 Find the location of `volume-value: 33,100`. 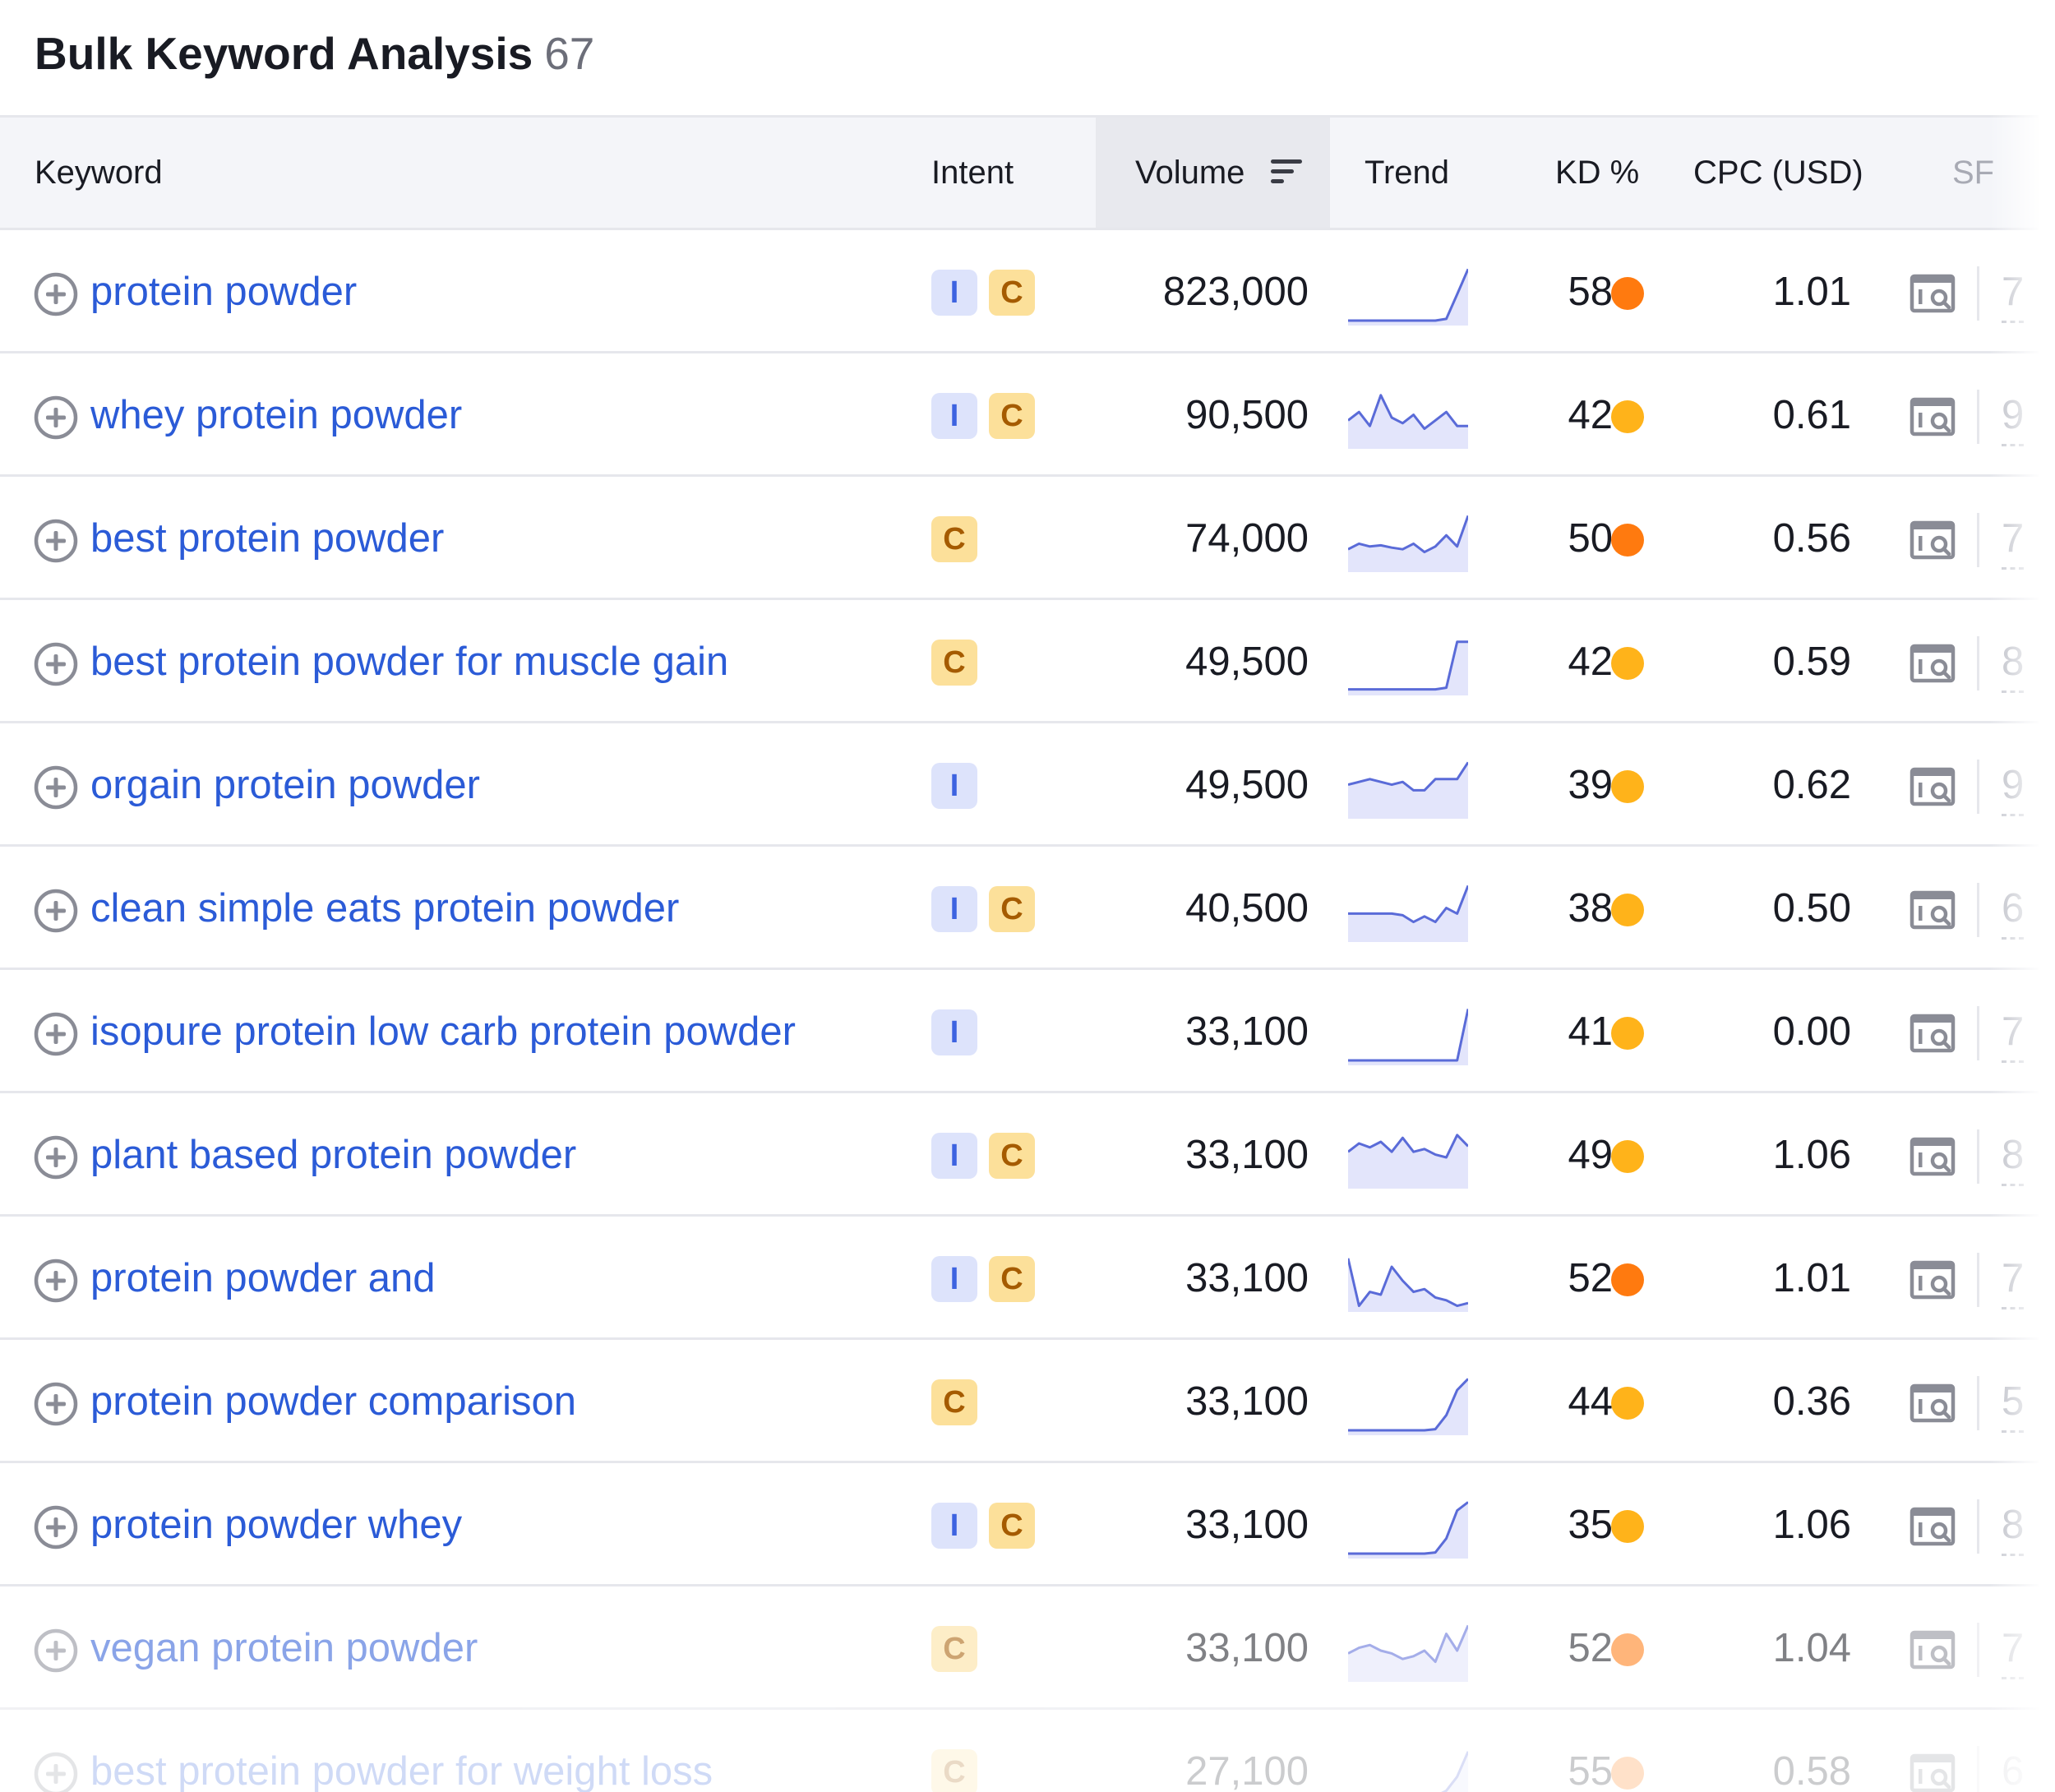

volume-value: 33,100 is located at coordinates (1247, 1031).